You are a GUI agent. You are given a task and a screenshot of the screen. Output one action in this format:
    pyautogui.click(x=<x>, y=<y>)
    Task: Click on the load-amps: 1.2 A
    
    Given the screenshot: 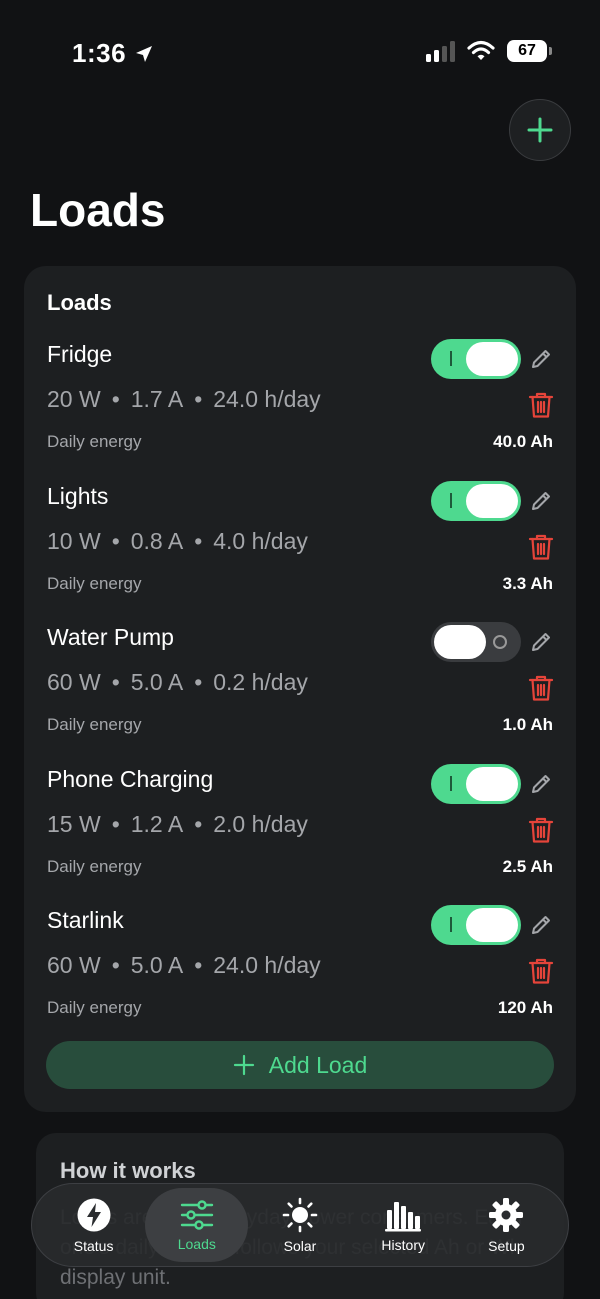 What is the action you would take?
    pyautogui.click(x=157, y=823)
    